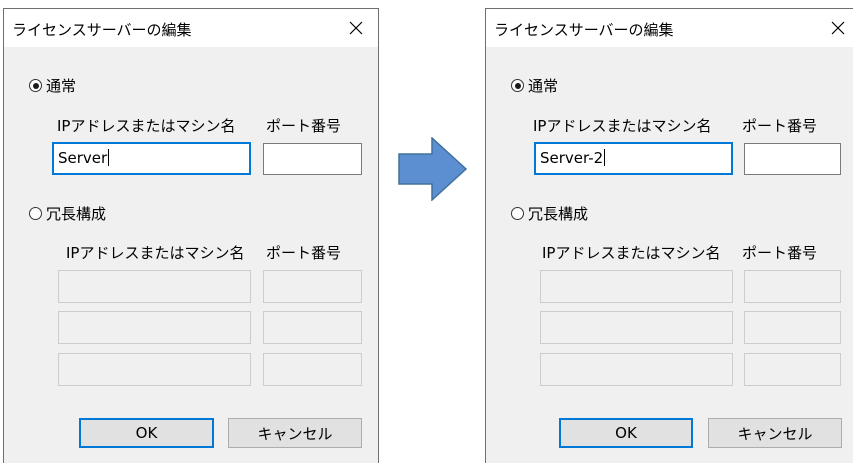  Describe the element at coordinates (151, 158) in the screenshot. I see `address-input: Server` at that location.